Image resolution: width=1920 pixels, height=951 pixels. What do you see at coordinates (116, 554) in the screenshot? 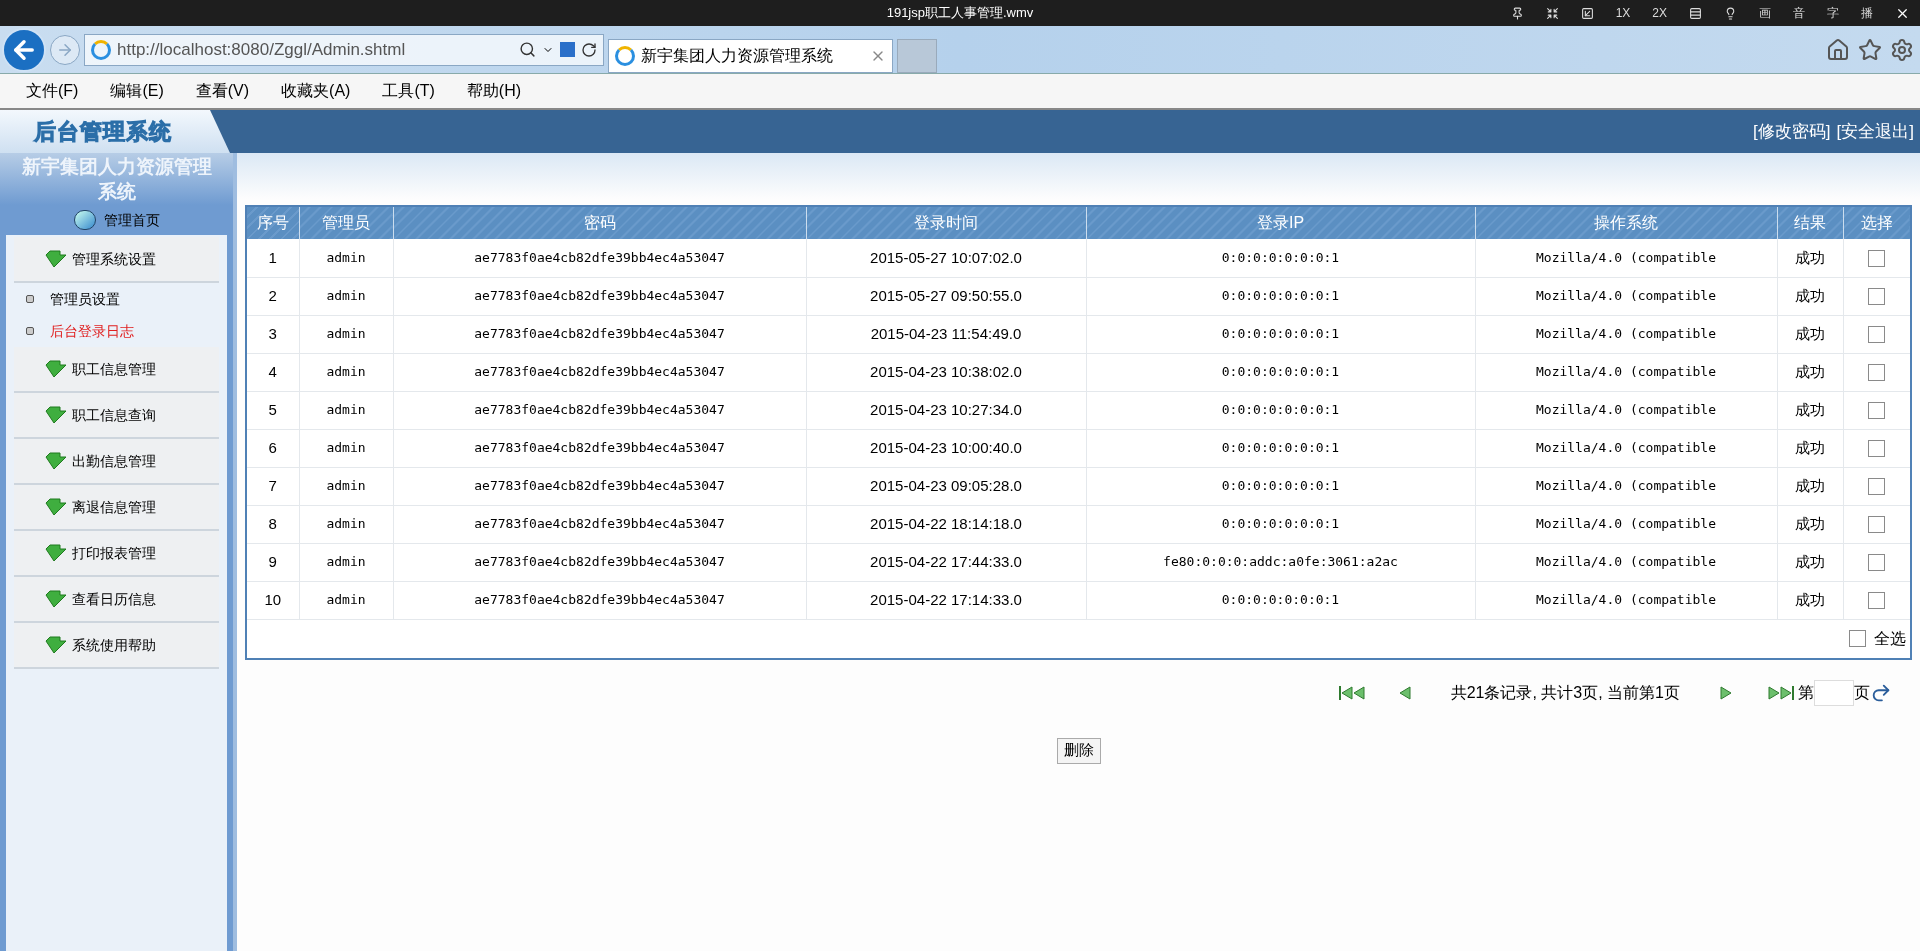
I see `sidebar-item: 打印报表管理` at bounding box center [116, 554].